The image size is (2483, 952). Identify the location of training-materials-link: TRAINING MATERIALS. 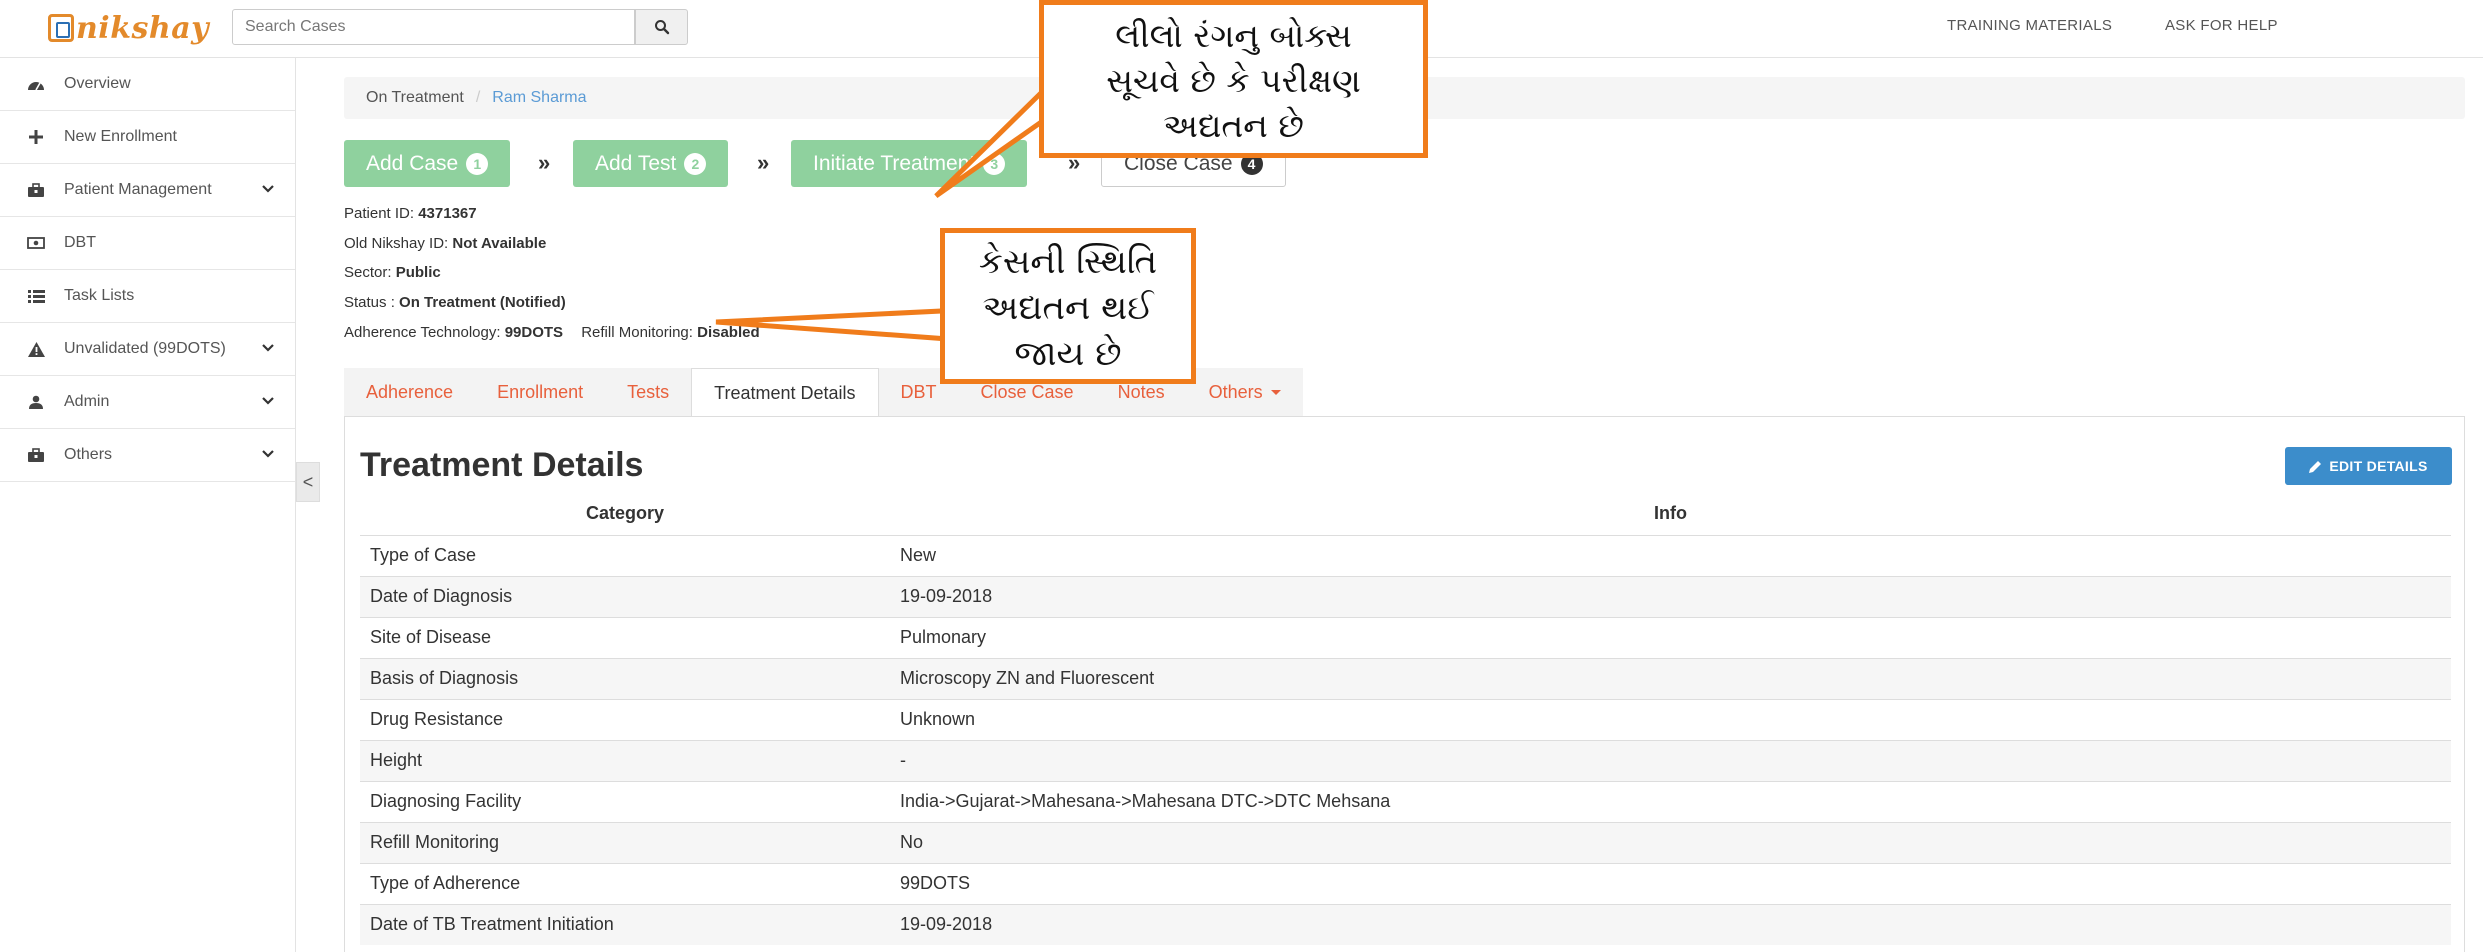
(2029, 25).